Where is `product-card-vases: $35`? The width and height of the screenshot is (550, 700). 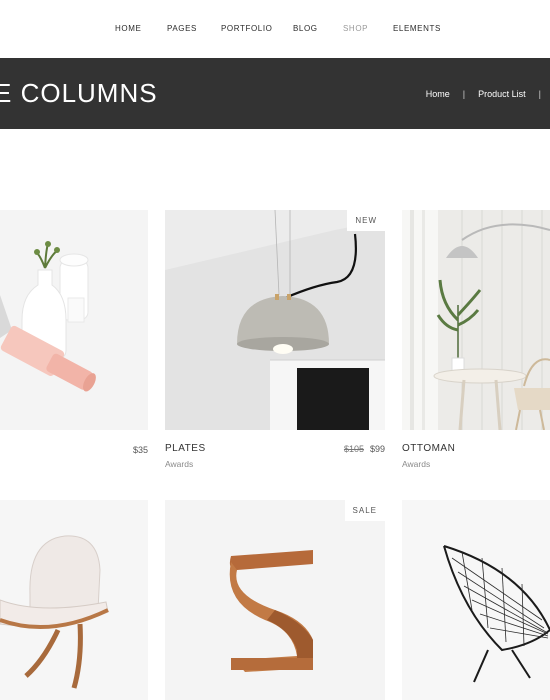
product-card-vases: $35 is located at coordinates (74, 345).